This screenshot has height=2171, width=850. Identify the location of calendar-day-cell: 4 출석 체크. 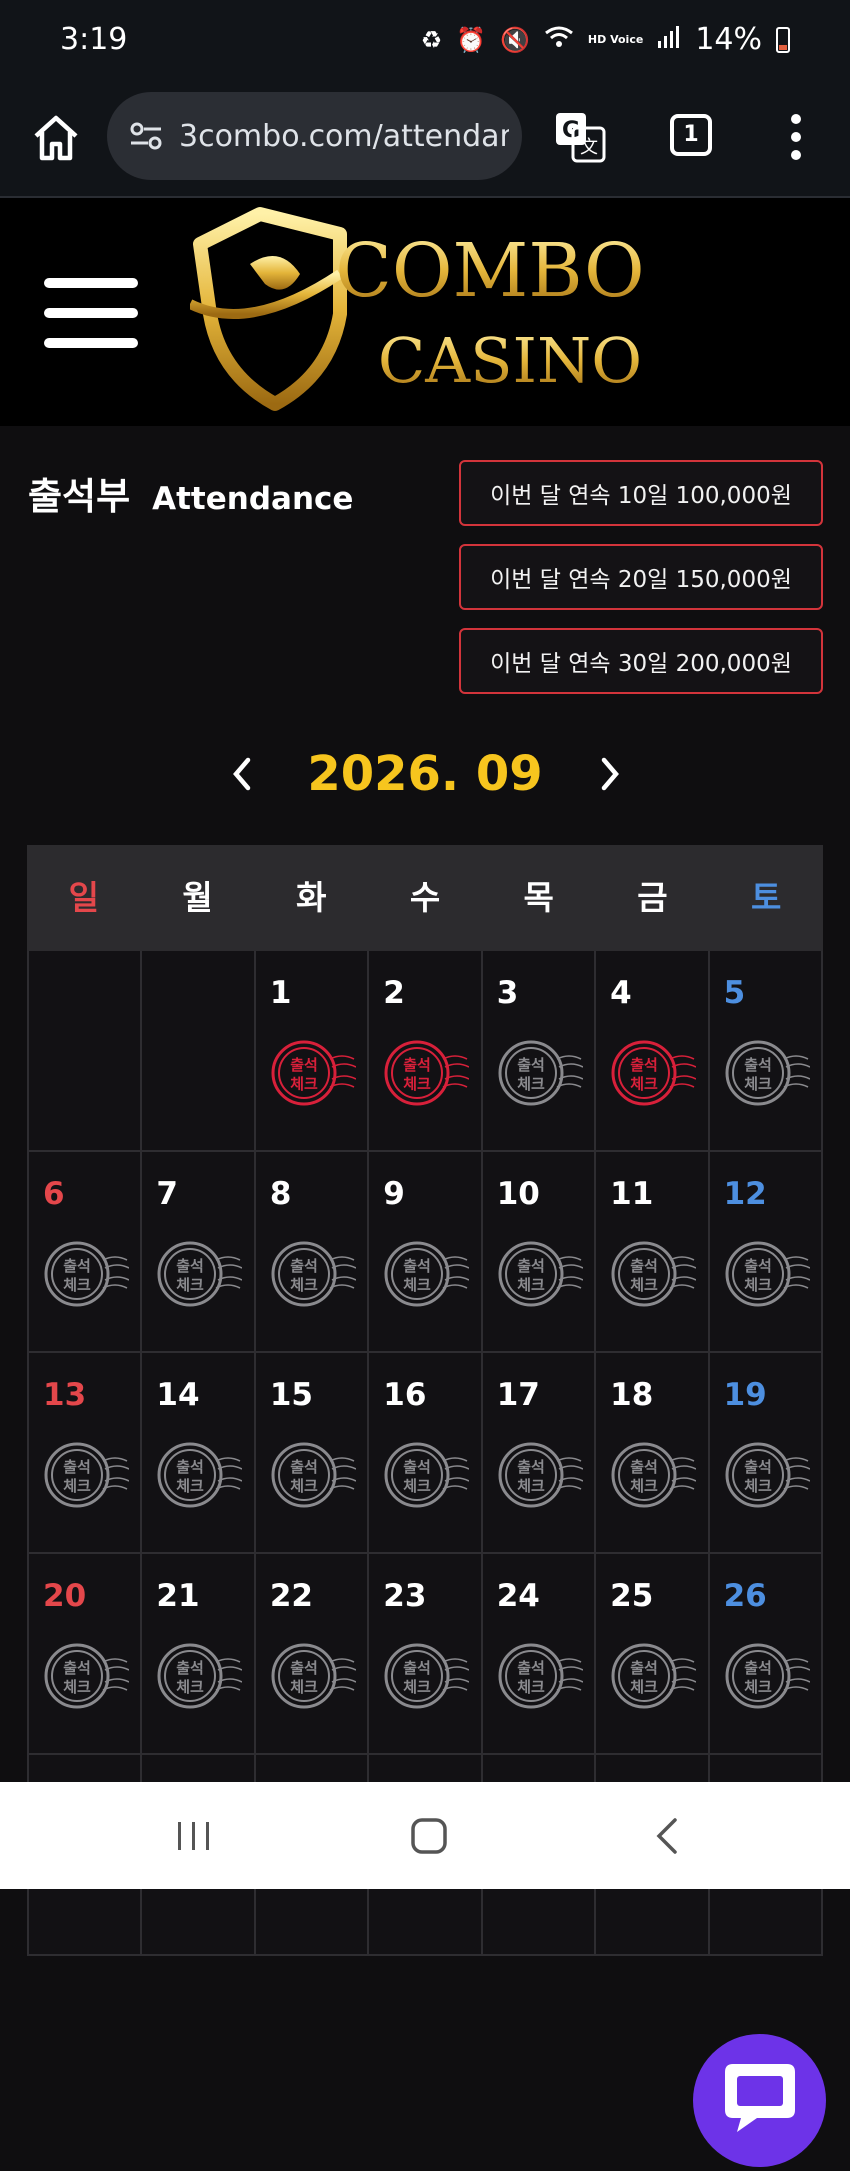
(653, 1051).